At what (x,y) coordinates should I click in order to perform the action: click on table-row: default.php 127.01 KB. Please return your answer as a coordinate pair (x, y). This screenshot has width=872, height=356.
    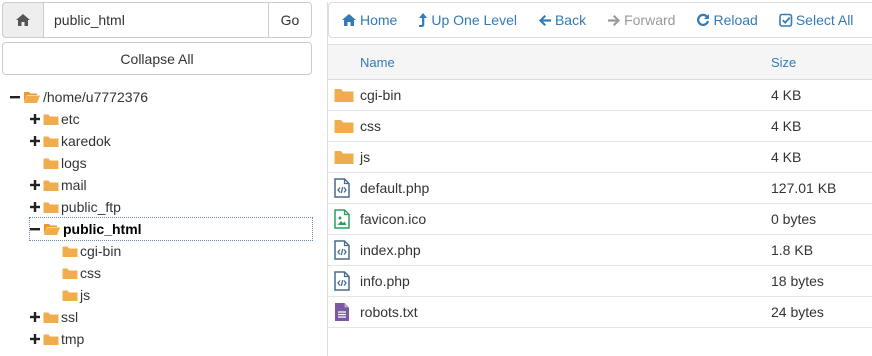
    Looking at the image, I should click on (600, 188).